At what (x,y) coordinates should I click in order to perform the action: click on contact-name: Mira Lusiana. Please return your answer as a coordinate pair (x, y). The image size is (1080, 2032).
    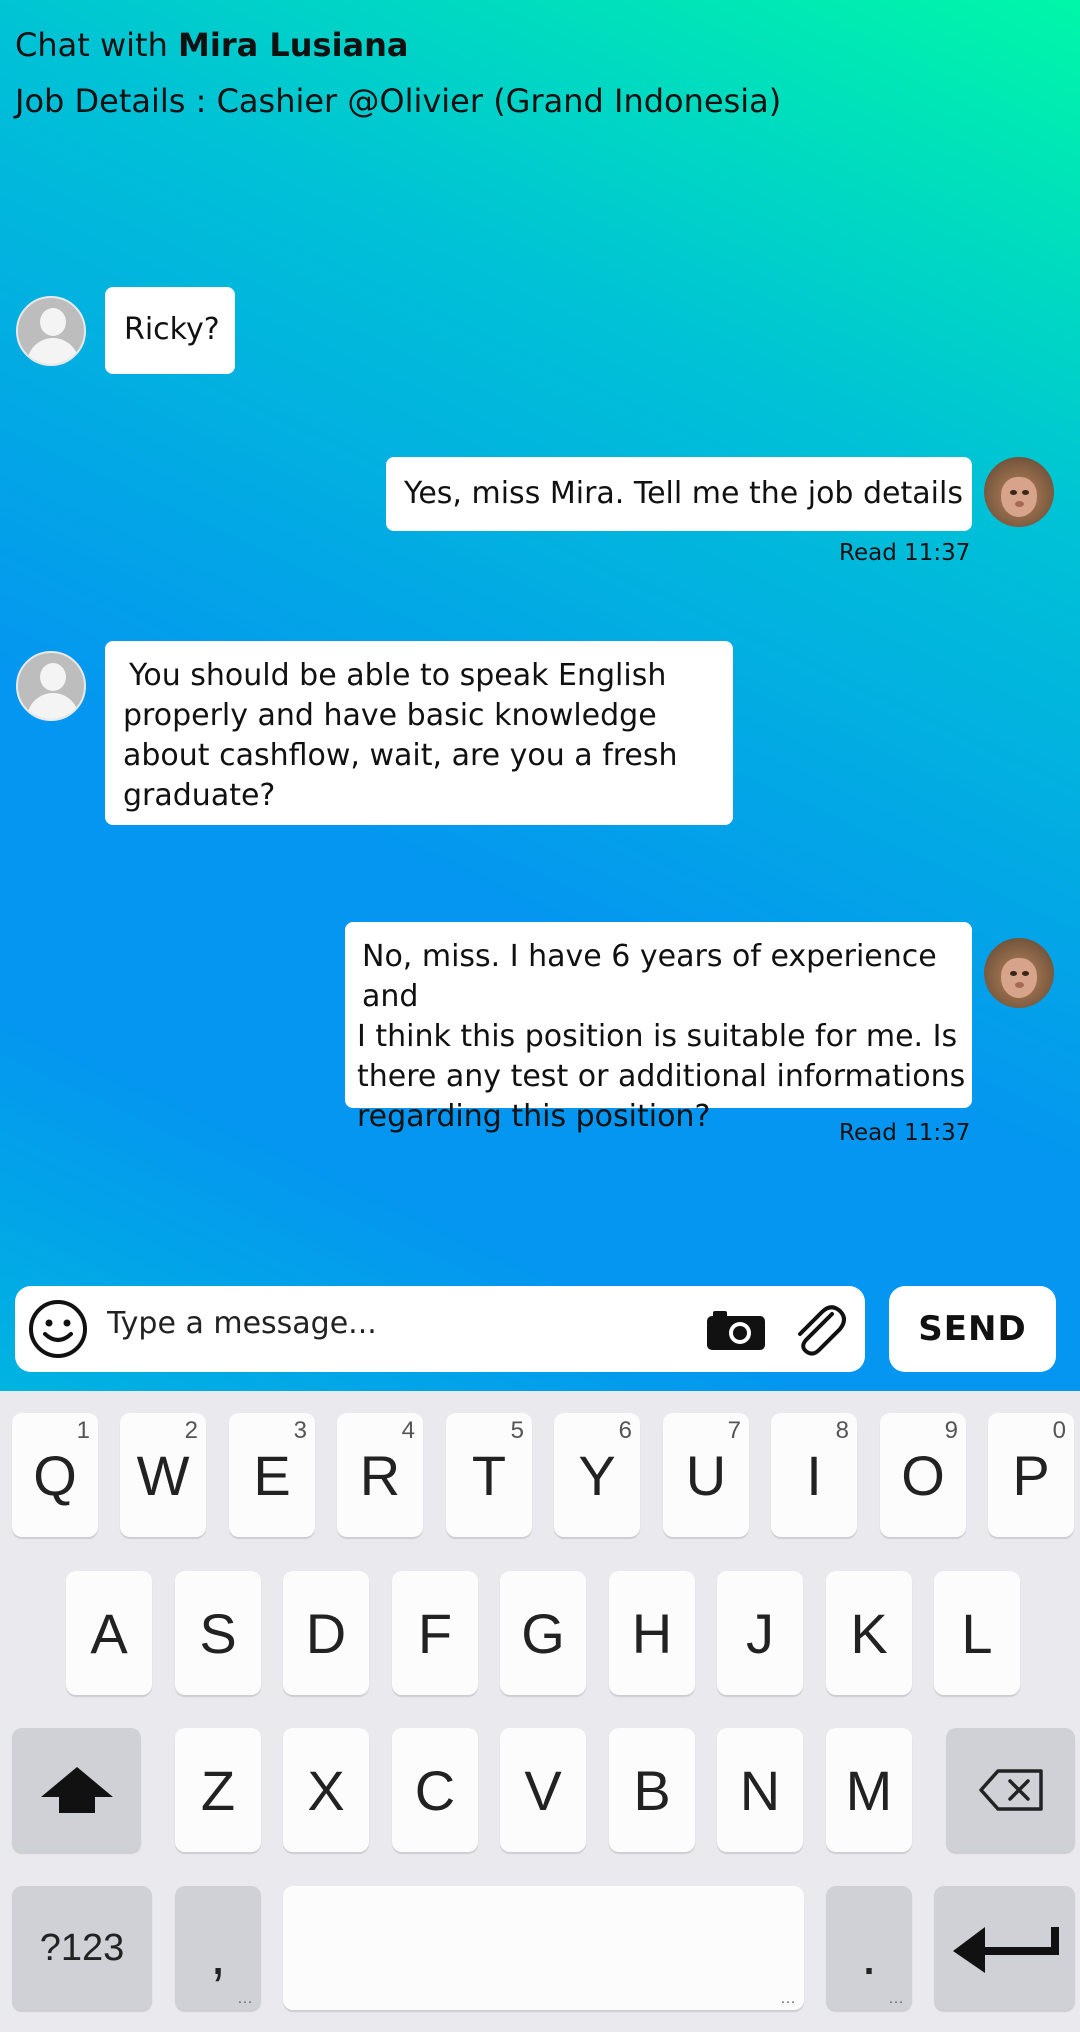
    Looking at the image, I should click on (293, 45).